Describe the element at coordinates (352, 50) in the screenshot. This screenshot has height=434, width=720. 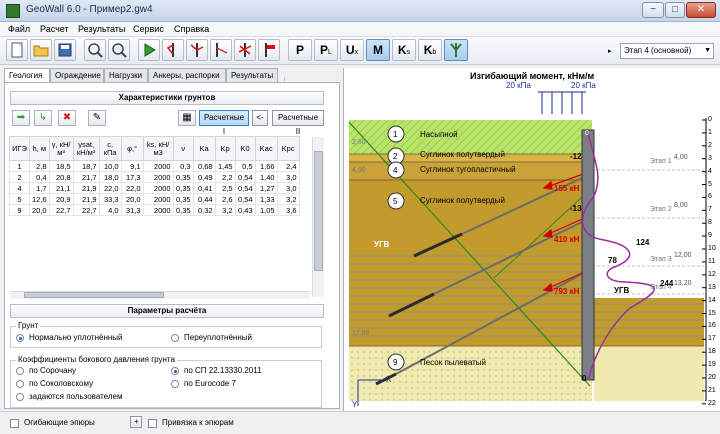
I see `show-ux-button: Ux` at that location.